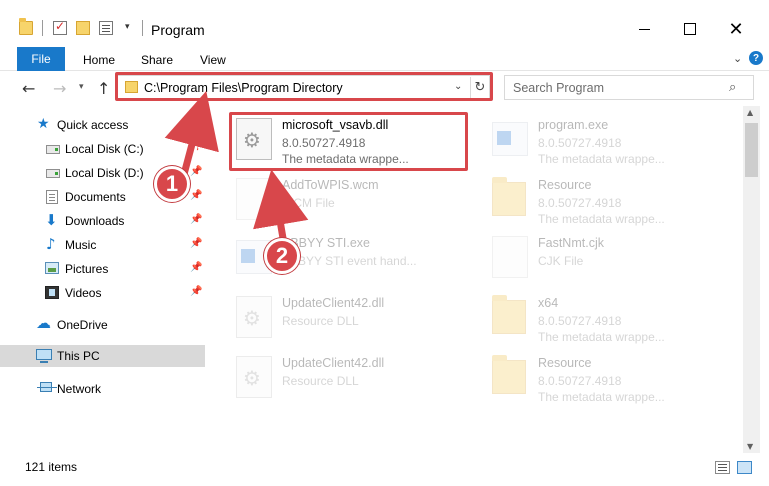 The image size is (769, 486). Describe the element at coordinates (51, 244) in the screenshot. I see `music-icon: ♪` at that location.